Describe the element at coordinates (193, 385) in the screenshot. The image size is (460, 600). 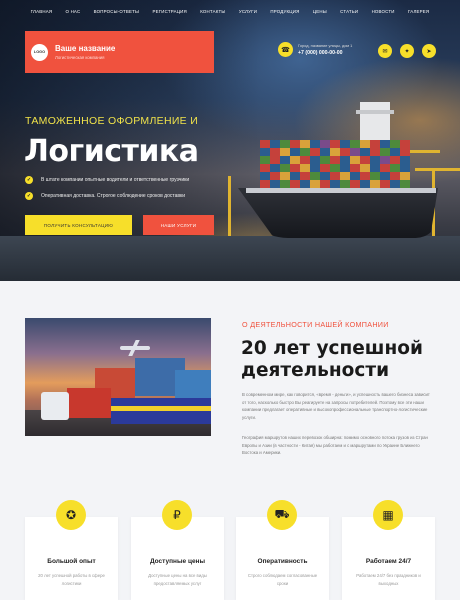
I see `container-graphic` at that location.